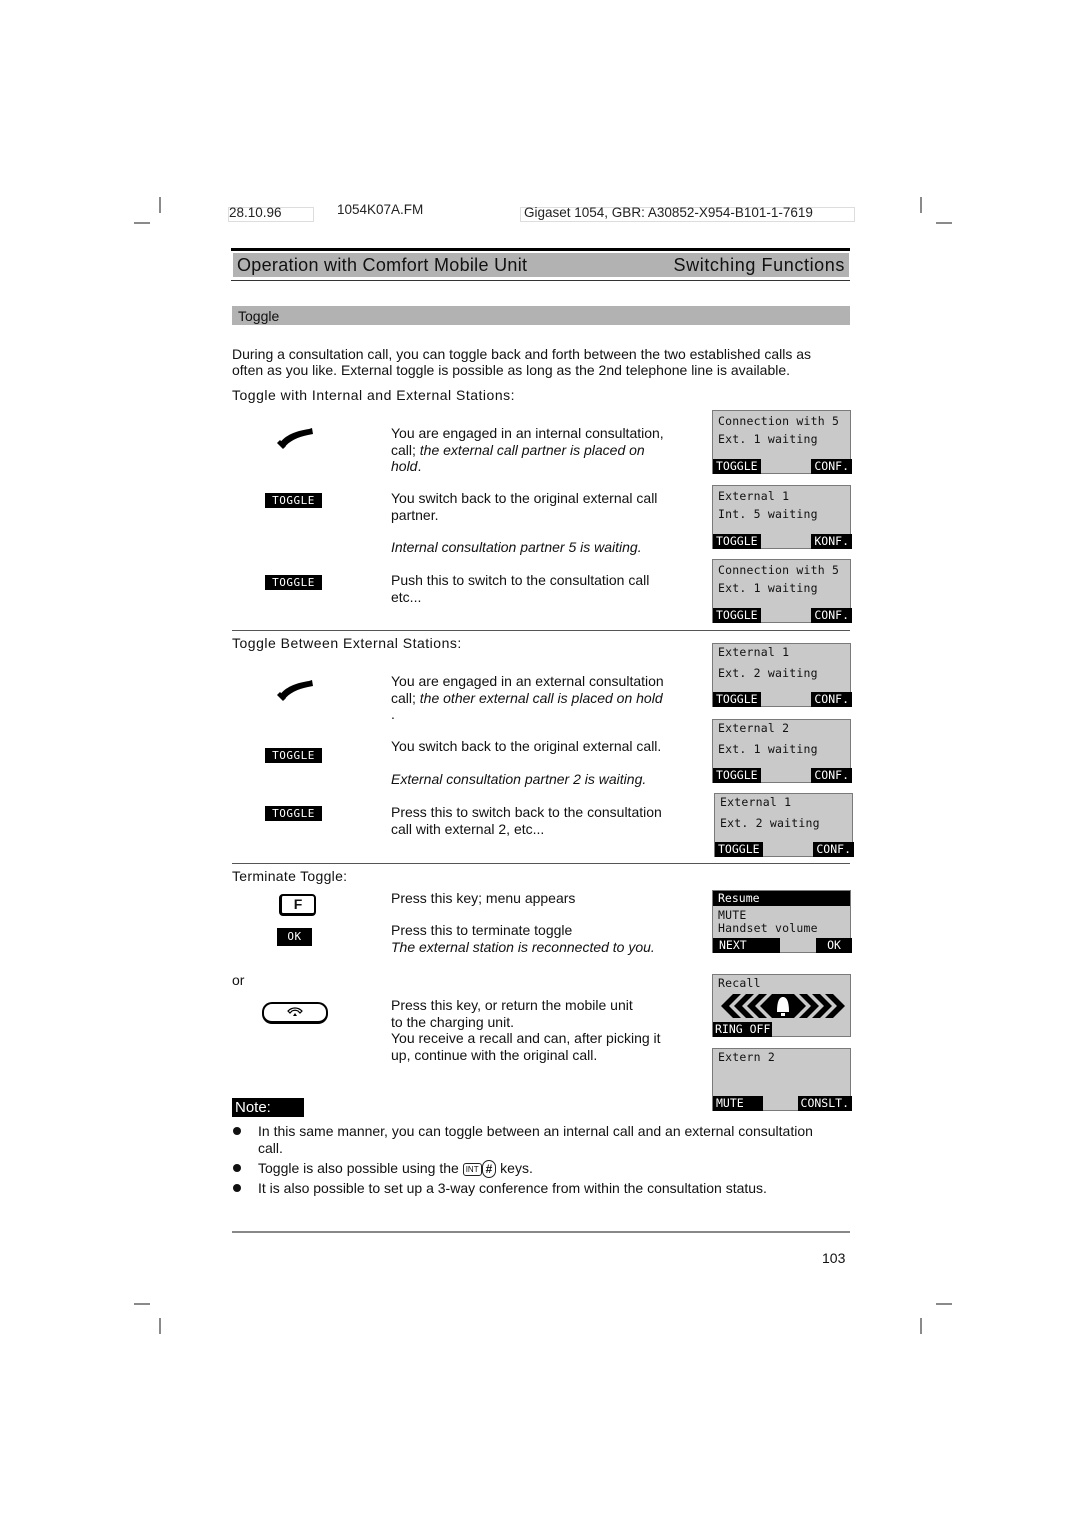 Image resolution: width=1080 pixels, height=1528 pixels. Describe the element at coordinates (831, 541) in the screenshot. I see `lcd-right-softkey: KONF.` at that location.